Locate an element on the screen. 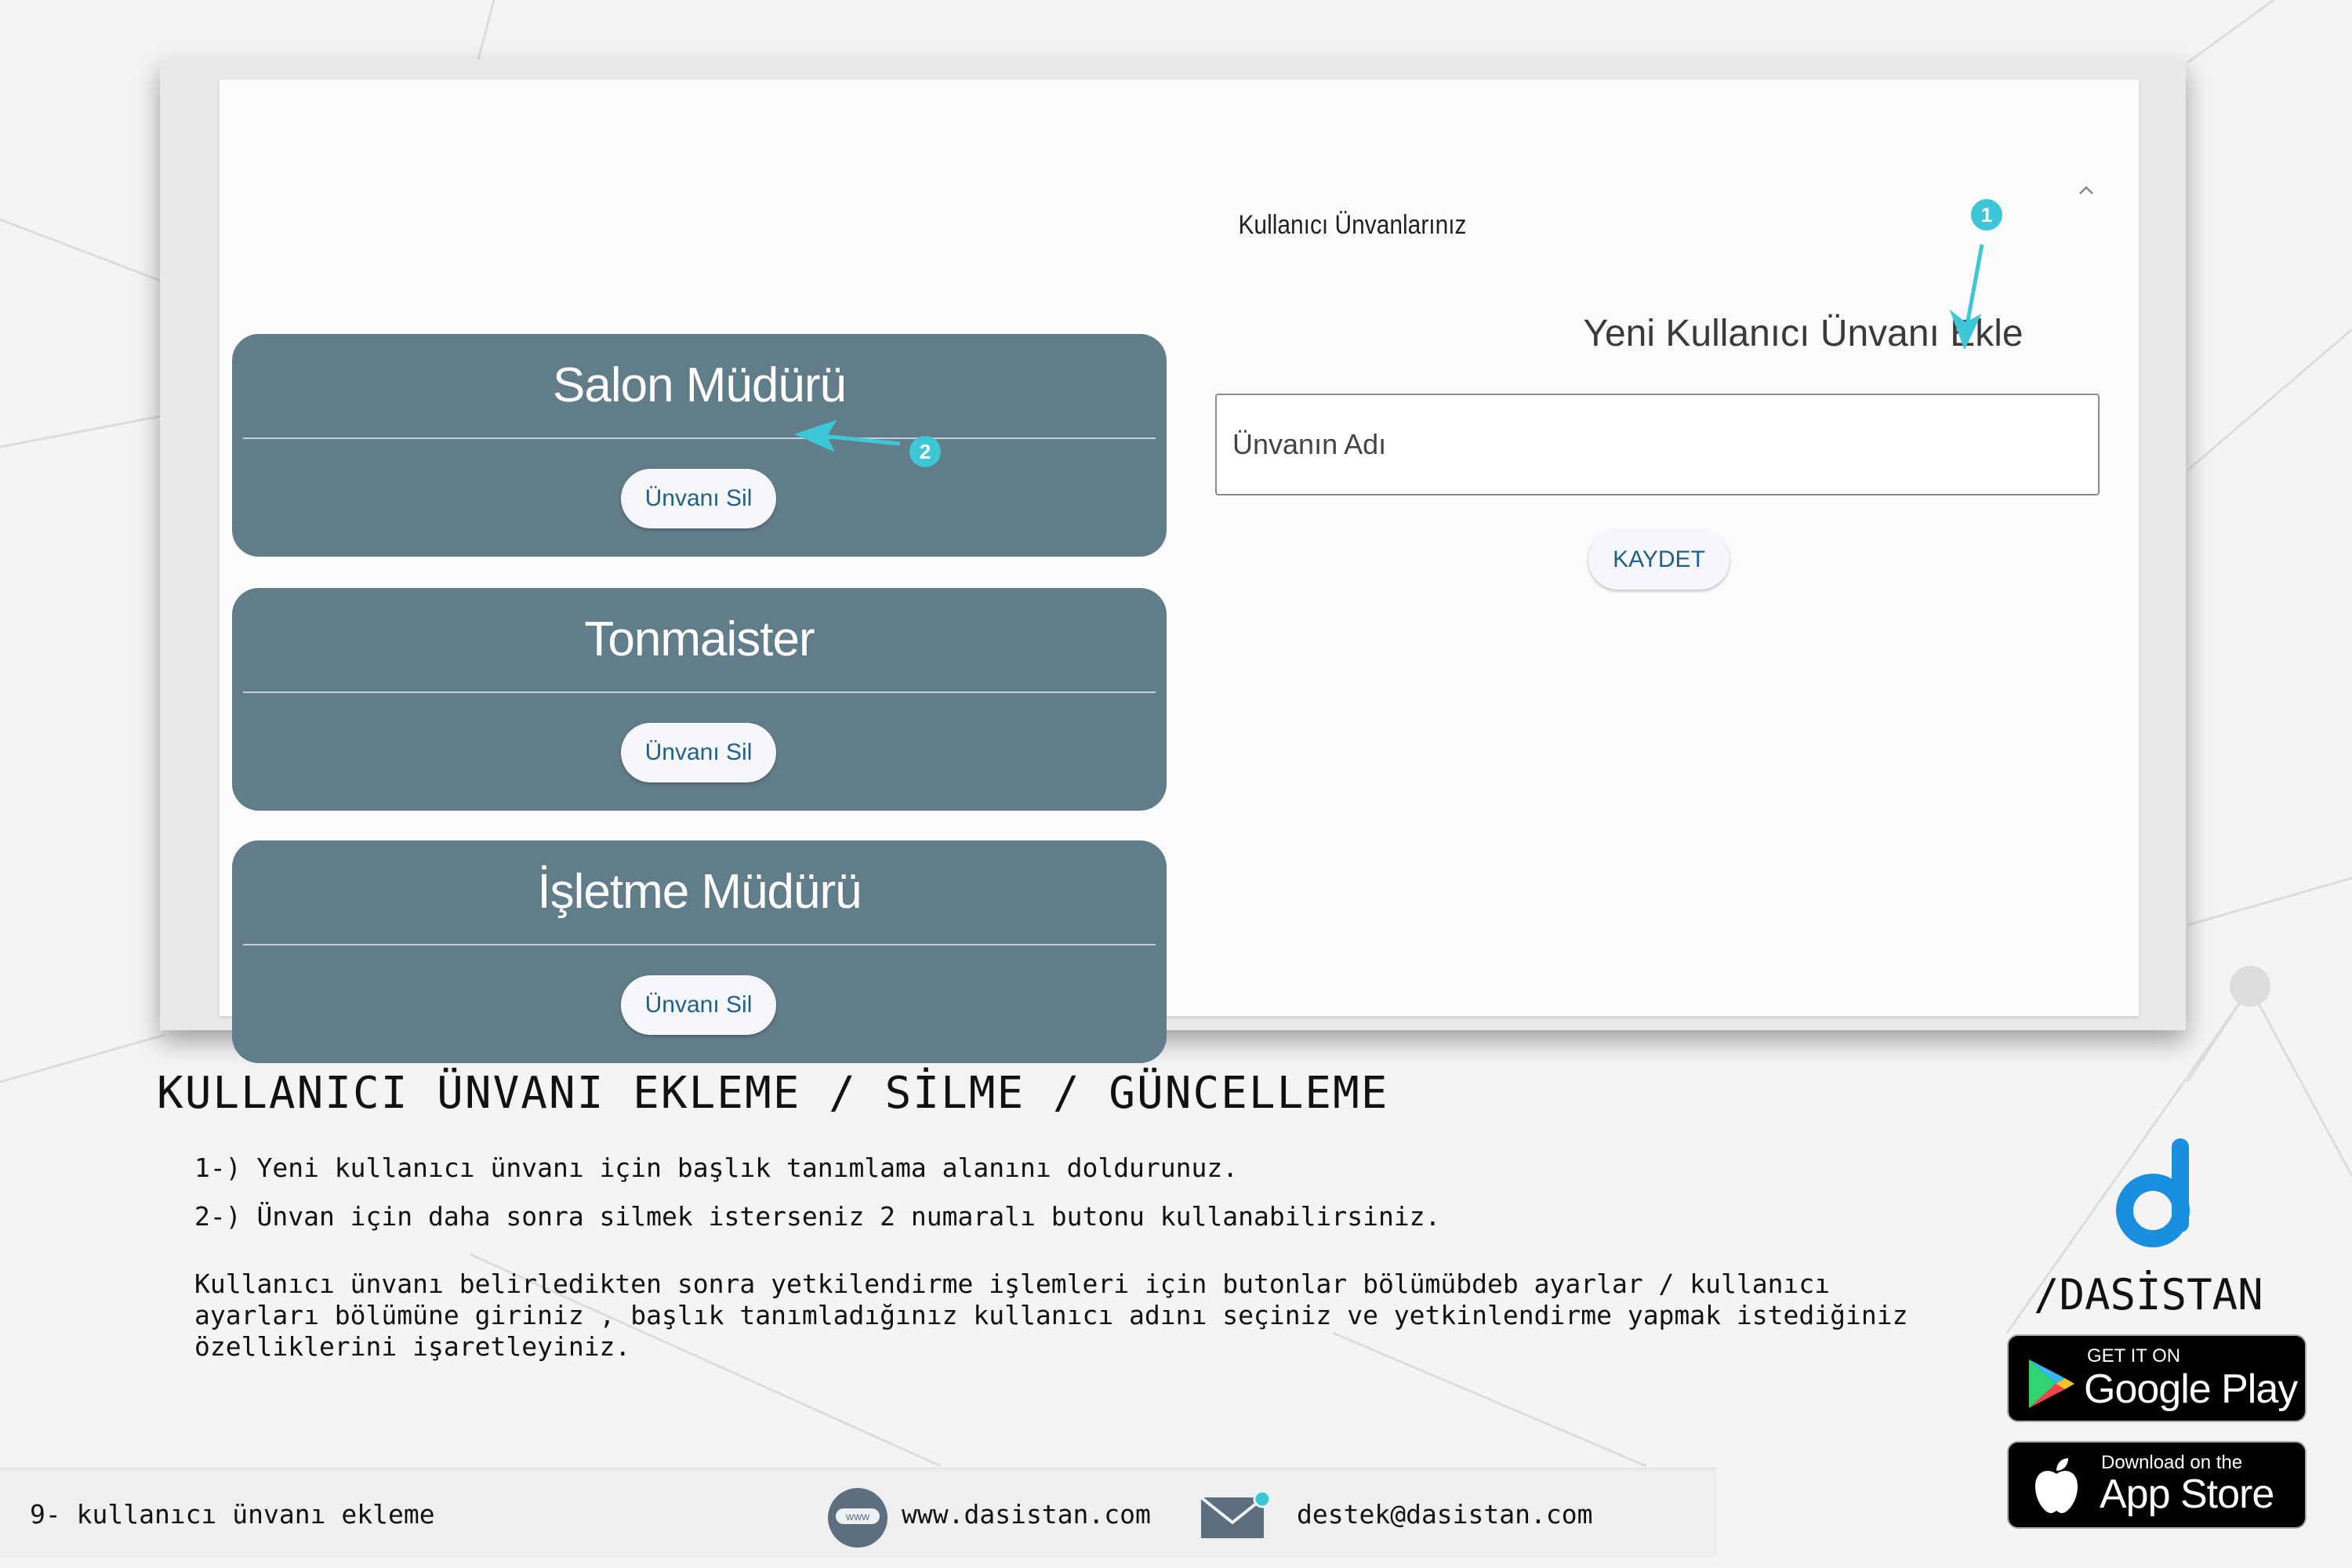 Image resolution: width=2352 pixels, height=1568 pixels. title-card-isletme-muduru: İşletme Müdürü Ünvanı Sil is located at coordinates (699, 951).